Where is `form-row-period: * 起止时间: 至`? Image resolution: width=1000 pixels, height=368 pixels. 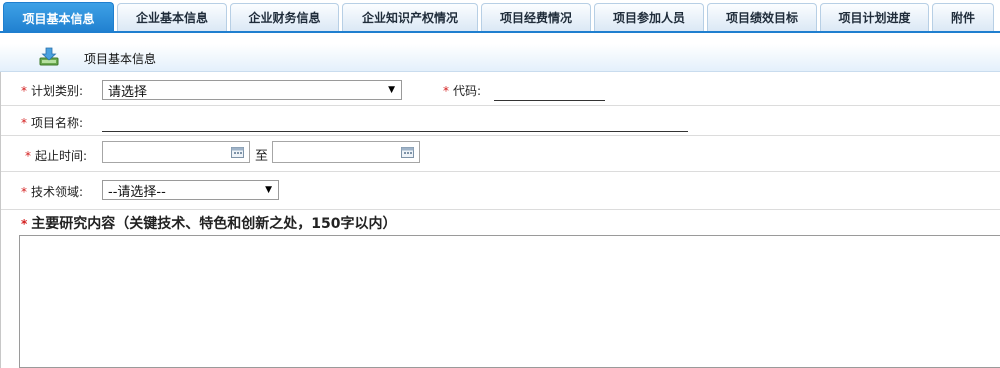
form-row-period: * 起止时间: 至 is located at coordinates (500, 153).